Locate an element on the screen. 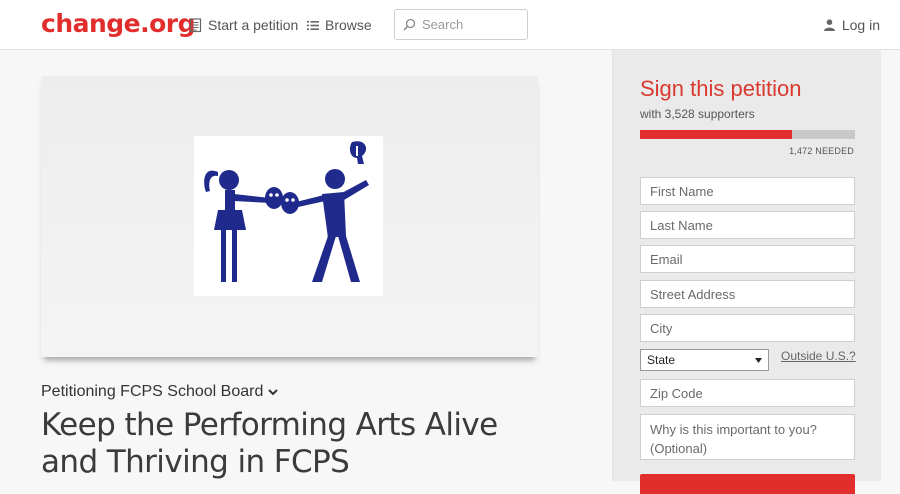 The width and height of the screenshot is (900, 494). first-name-field is located at coordinates (747, 191).